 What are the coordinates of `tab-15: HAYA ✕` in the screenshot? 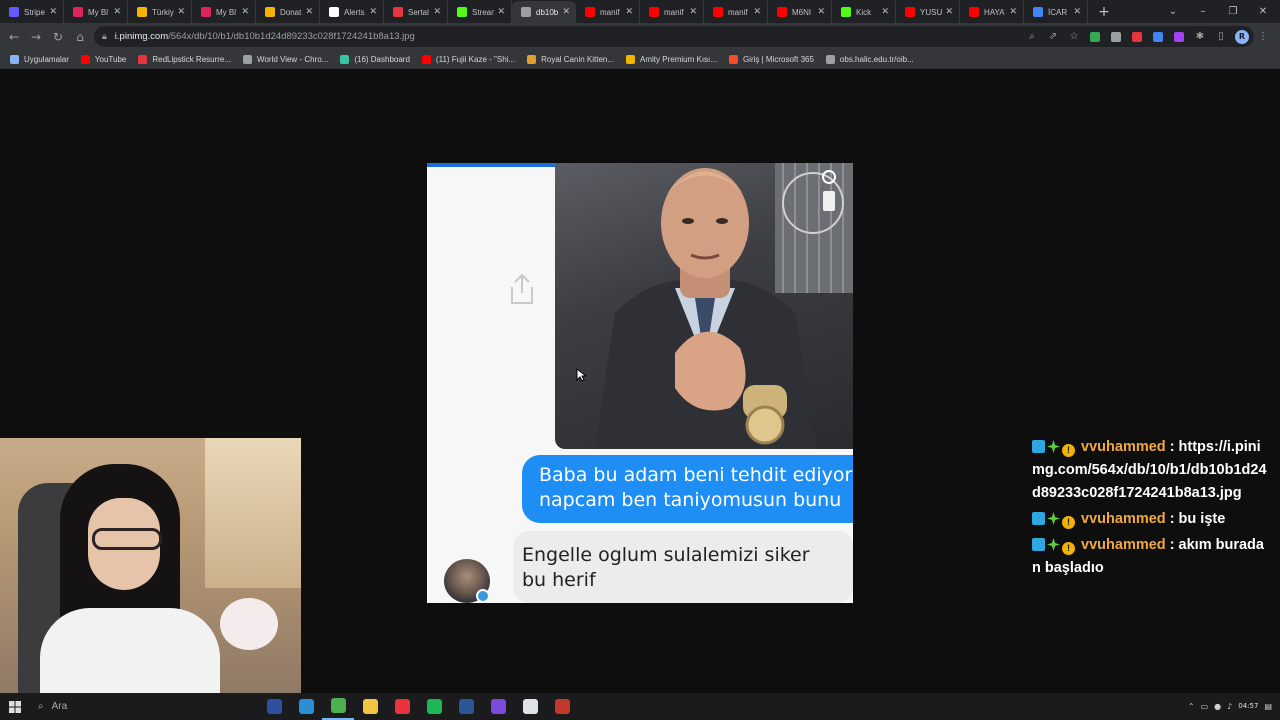 It's located at (992, 12).